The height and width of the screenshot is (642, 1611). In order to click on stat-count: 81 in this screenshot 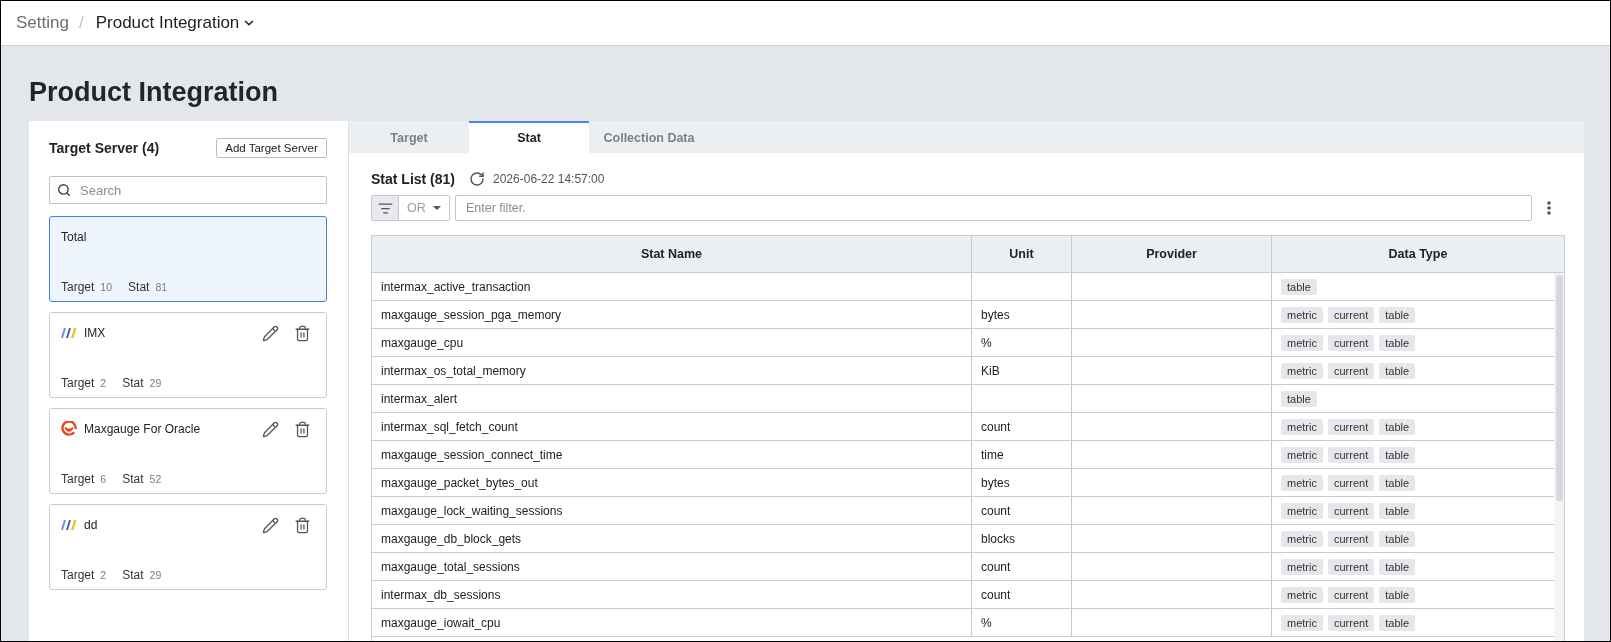, I will do `click(161, 287)`.